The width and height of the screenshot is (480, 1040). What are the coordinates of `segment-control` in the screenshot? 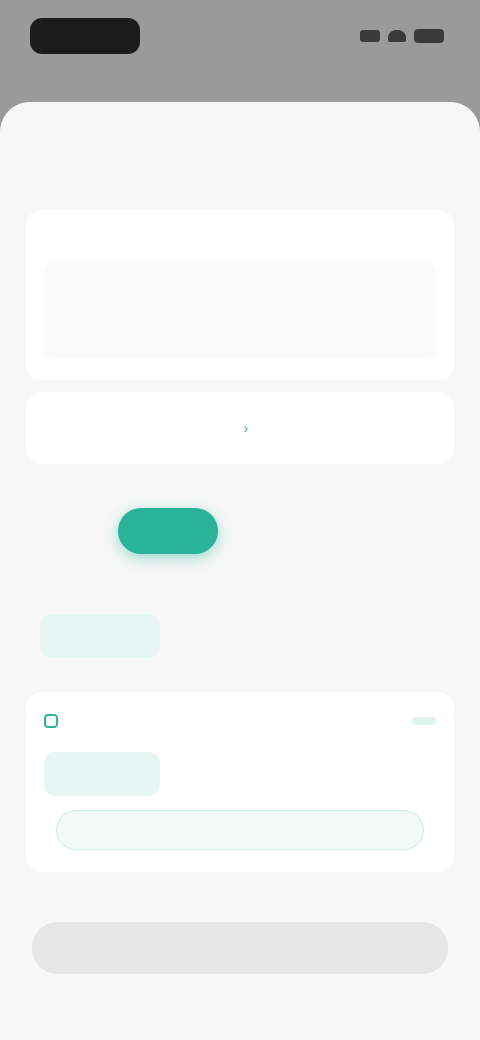 It's located at (240, 531).